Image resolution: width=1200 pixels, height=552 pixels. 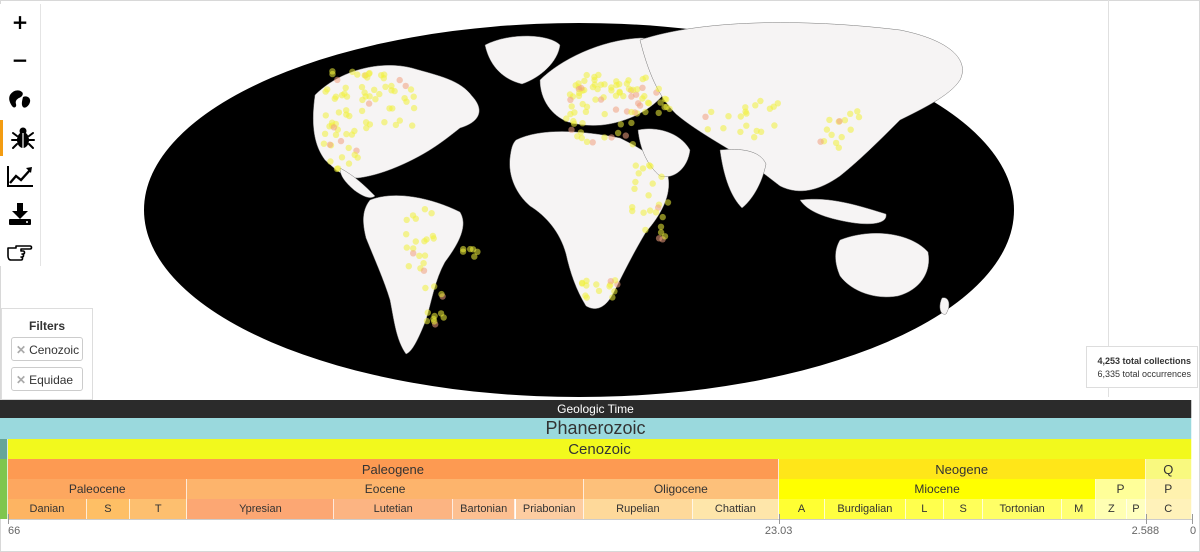 I want to click on epoch-p: P, so click(x=1168, y=489).